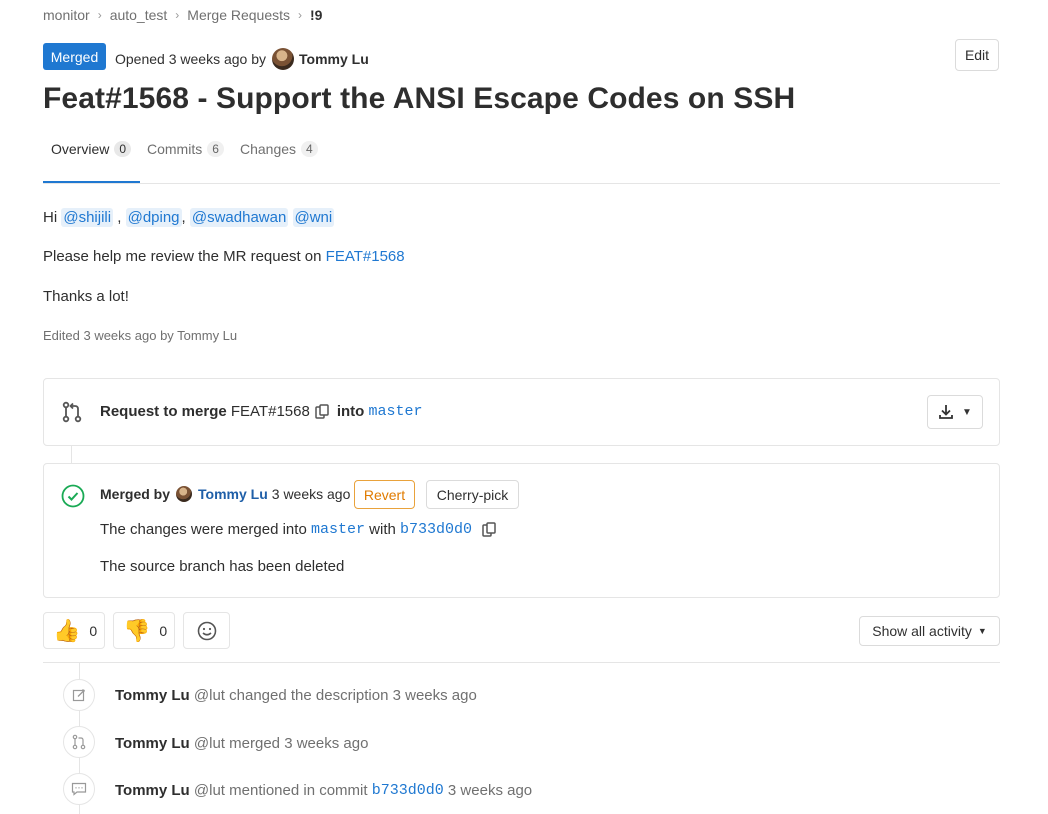  Describe the element at coordinates (140, 335) in the screenshot. I see `edited-meta: Edited 3 weeks ago by Tommy Lu` at that location.